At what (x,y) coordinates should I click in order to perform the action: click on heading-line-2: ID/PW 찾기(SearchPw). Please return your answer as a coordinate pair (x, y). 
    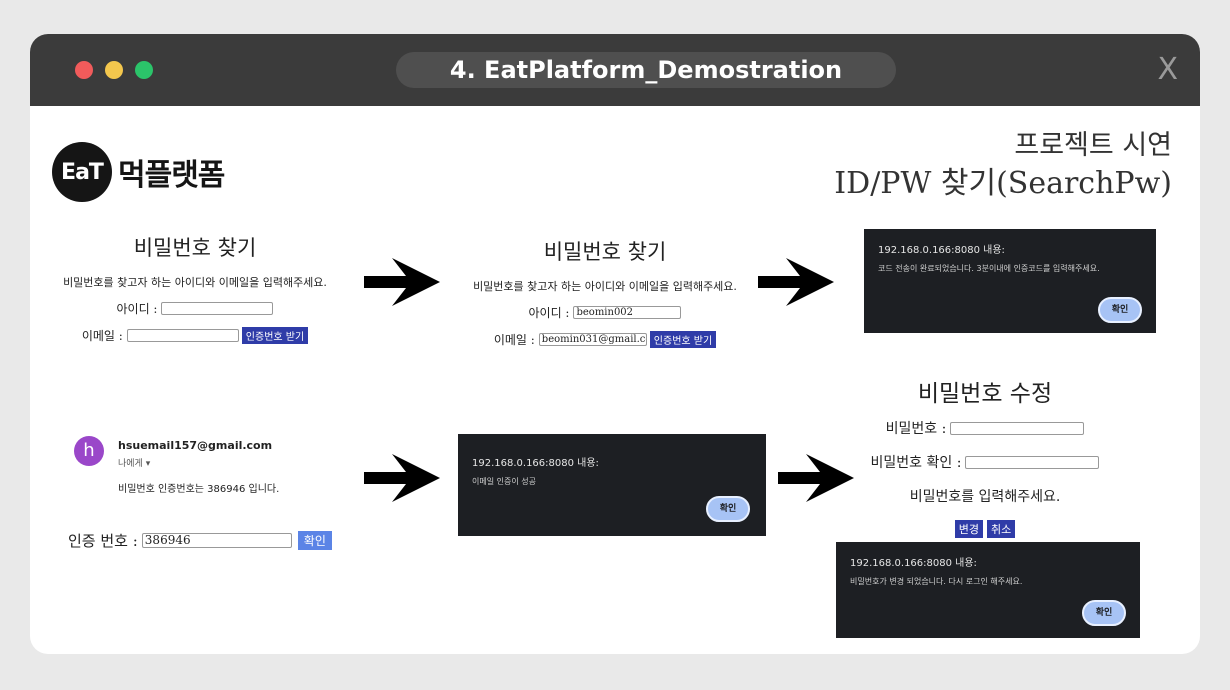
    Looking at the image, I should click on (1003, 183).